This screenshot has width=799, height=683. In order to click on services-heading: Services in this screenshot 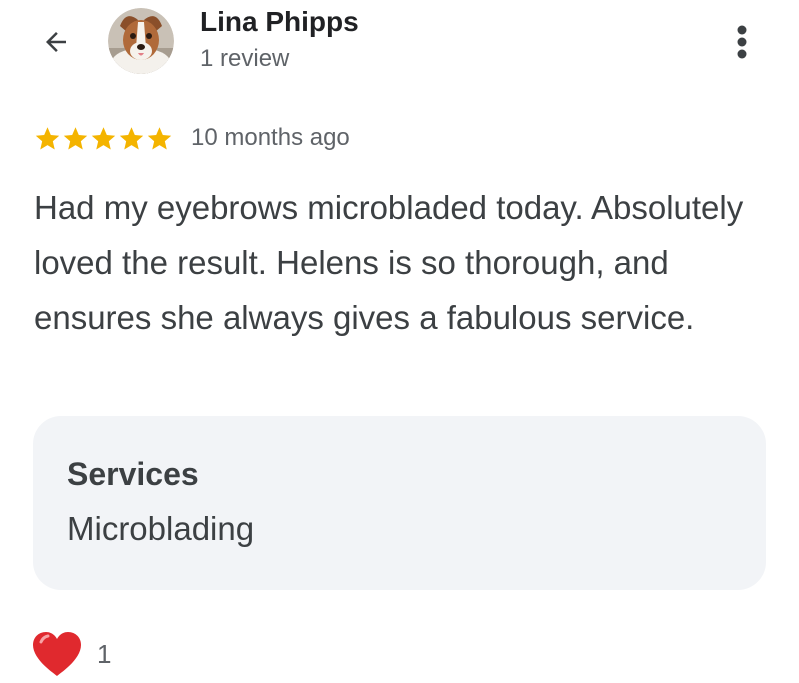, I will do `click(133, 474)`.